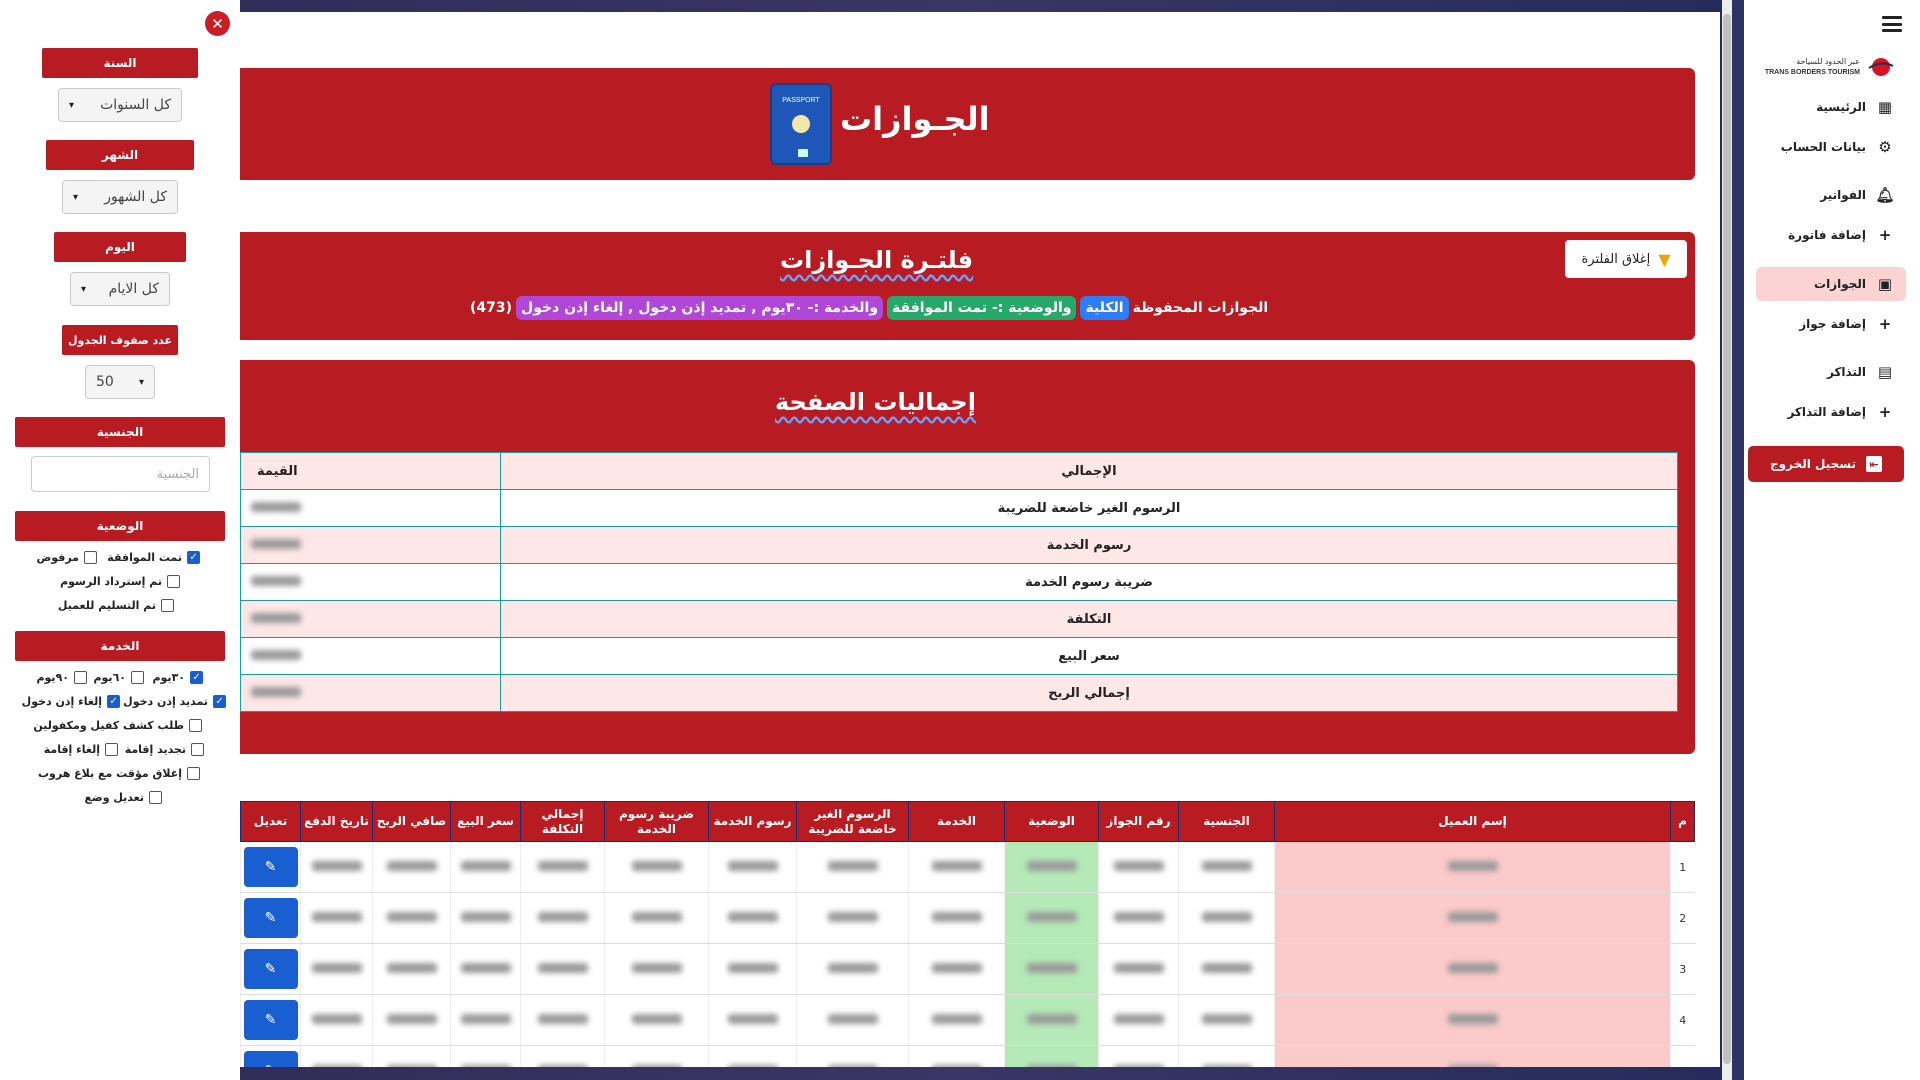 The width and height of the screenshot is (1920, 1080). Describe the element at coordinates (967, 969) in the screenshot. I see `table-row: ✎ 3` at that location.